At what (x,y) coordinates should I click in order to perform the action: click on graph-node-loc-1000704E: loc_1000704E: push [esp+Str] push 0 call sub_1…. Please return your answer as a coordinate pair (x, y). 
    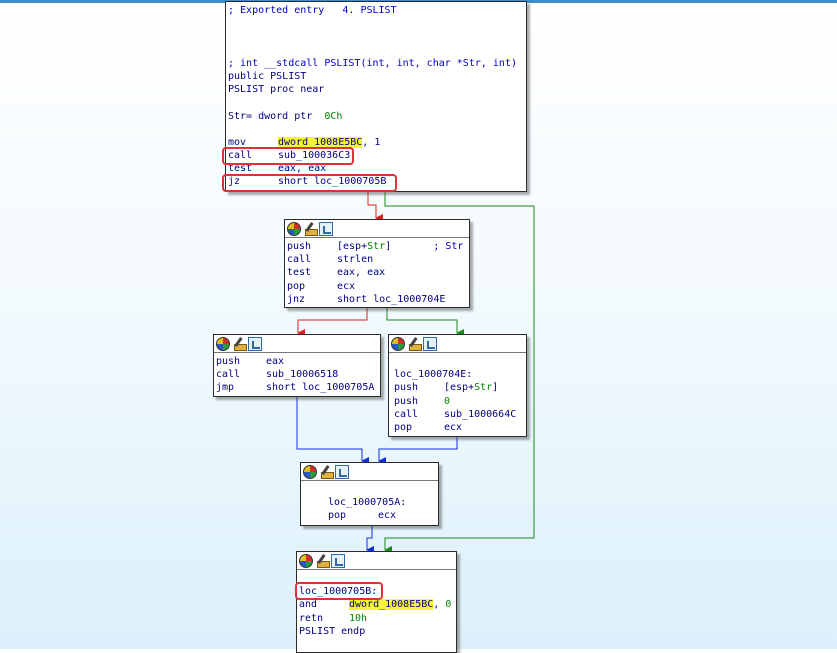
    Looking at the image, I should click on (457, 385).